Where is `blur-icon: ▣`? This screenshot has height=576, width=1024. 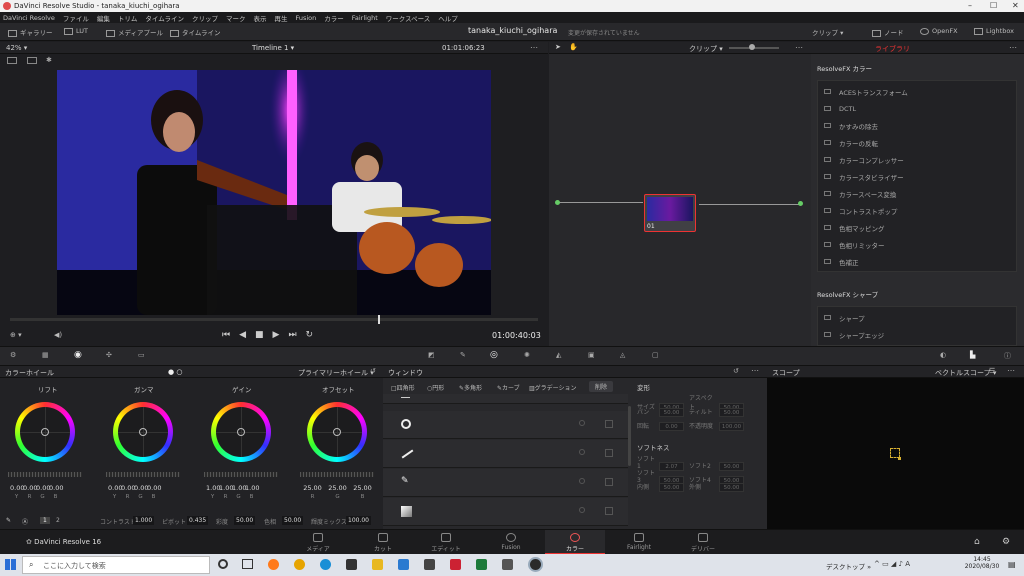
blur-icon: ▣ is located at coordinates (591, 355).